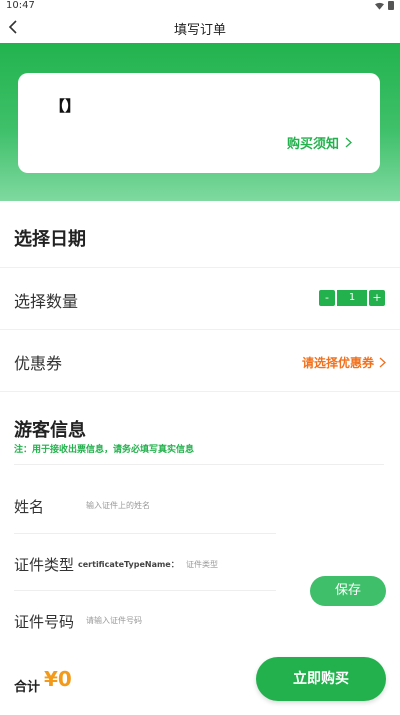 Image resolution: width=400 pixels, height=715 pixels. Describe the element at coordinates (114, 620) in the screenshot. I see `id-number-input: 请输入证件号码` at that location.